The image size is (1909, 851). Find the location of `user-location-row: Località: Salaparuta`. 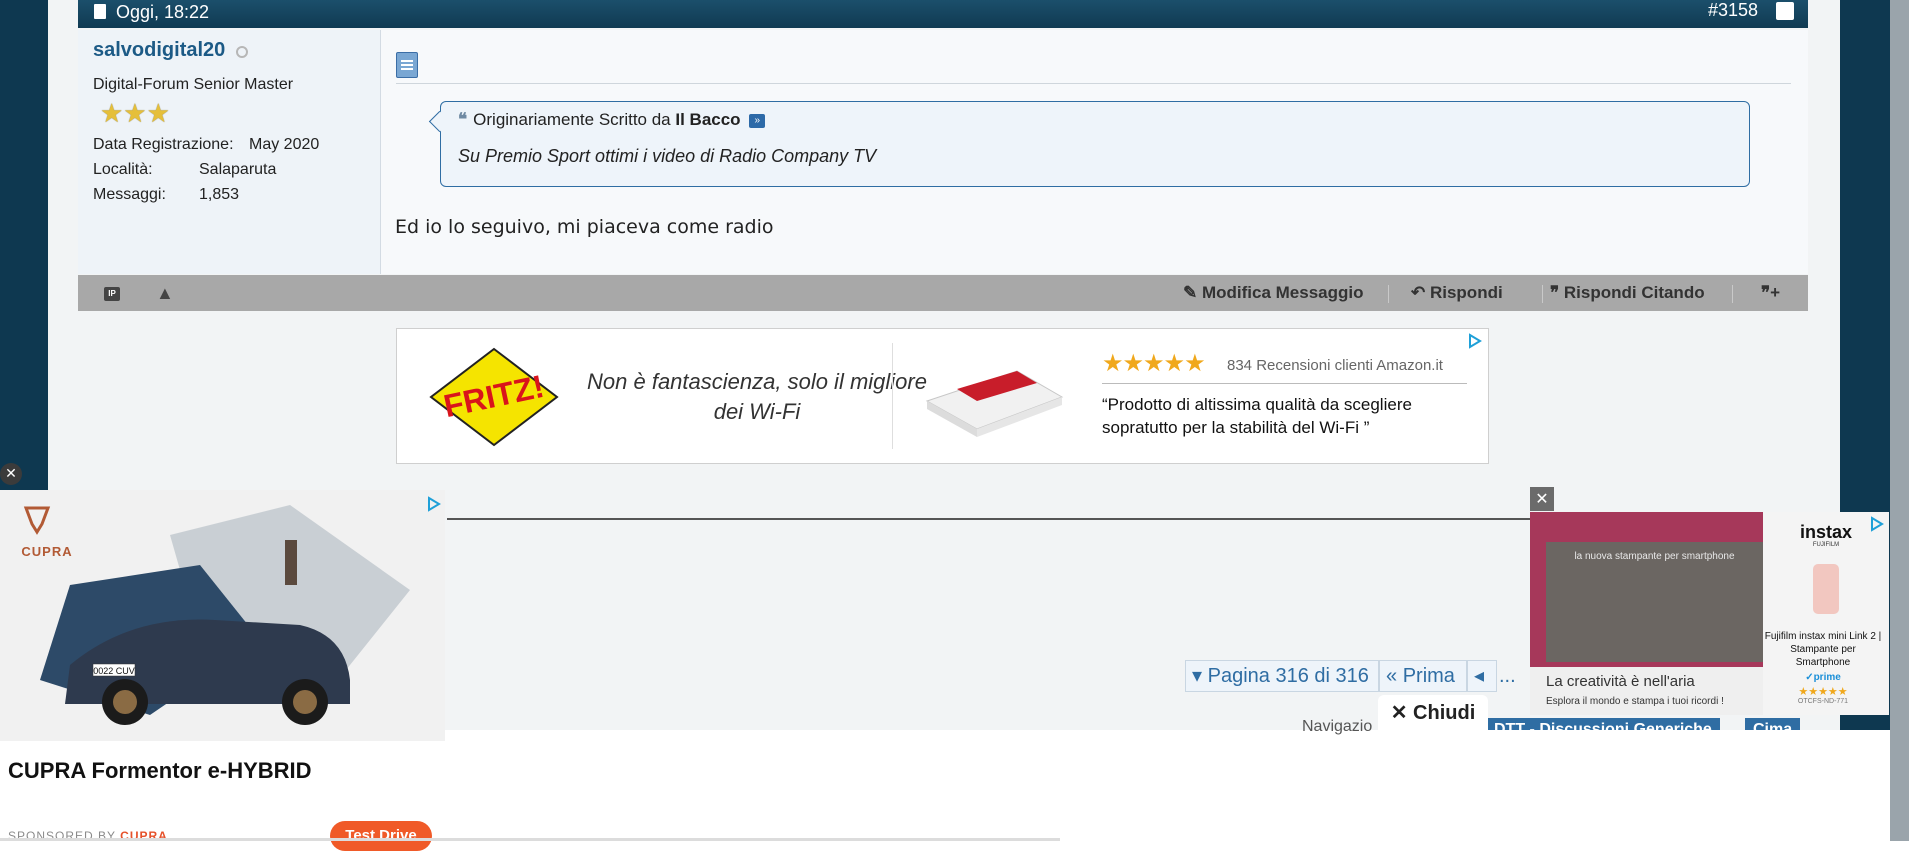

user-location-row: Località: Salaparuta is located at coordinates (184, 170).